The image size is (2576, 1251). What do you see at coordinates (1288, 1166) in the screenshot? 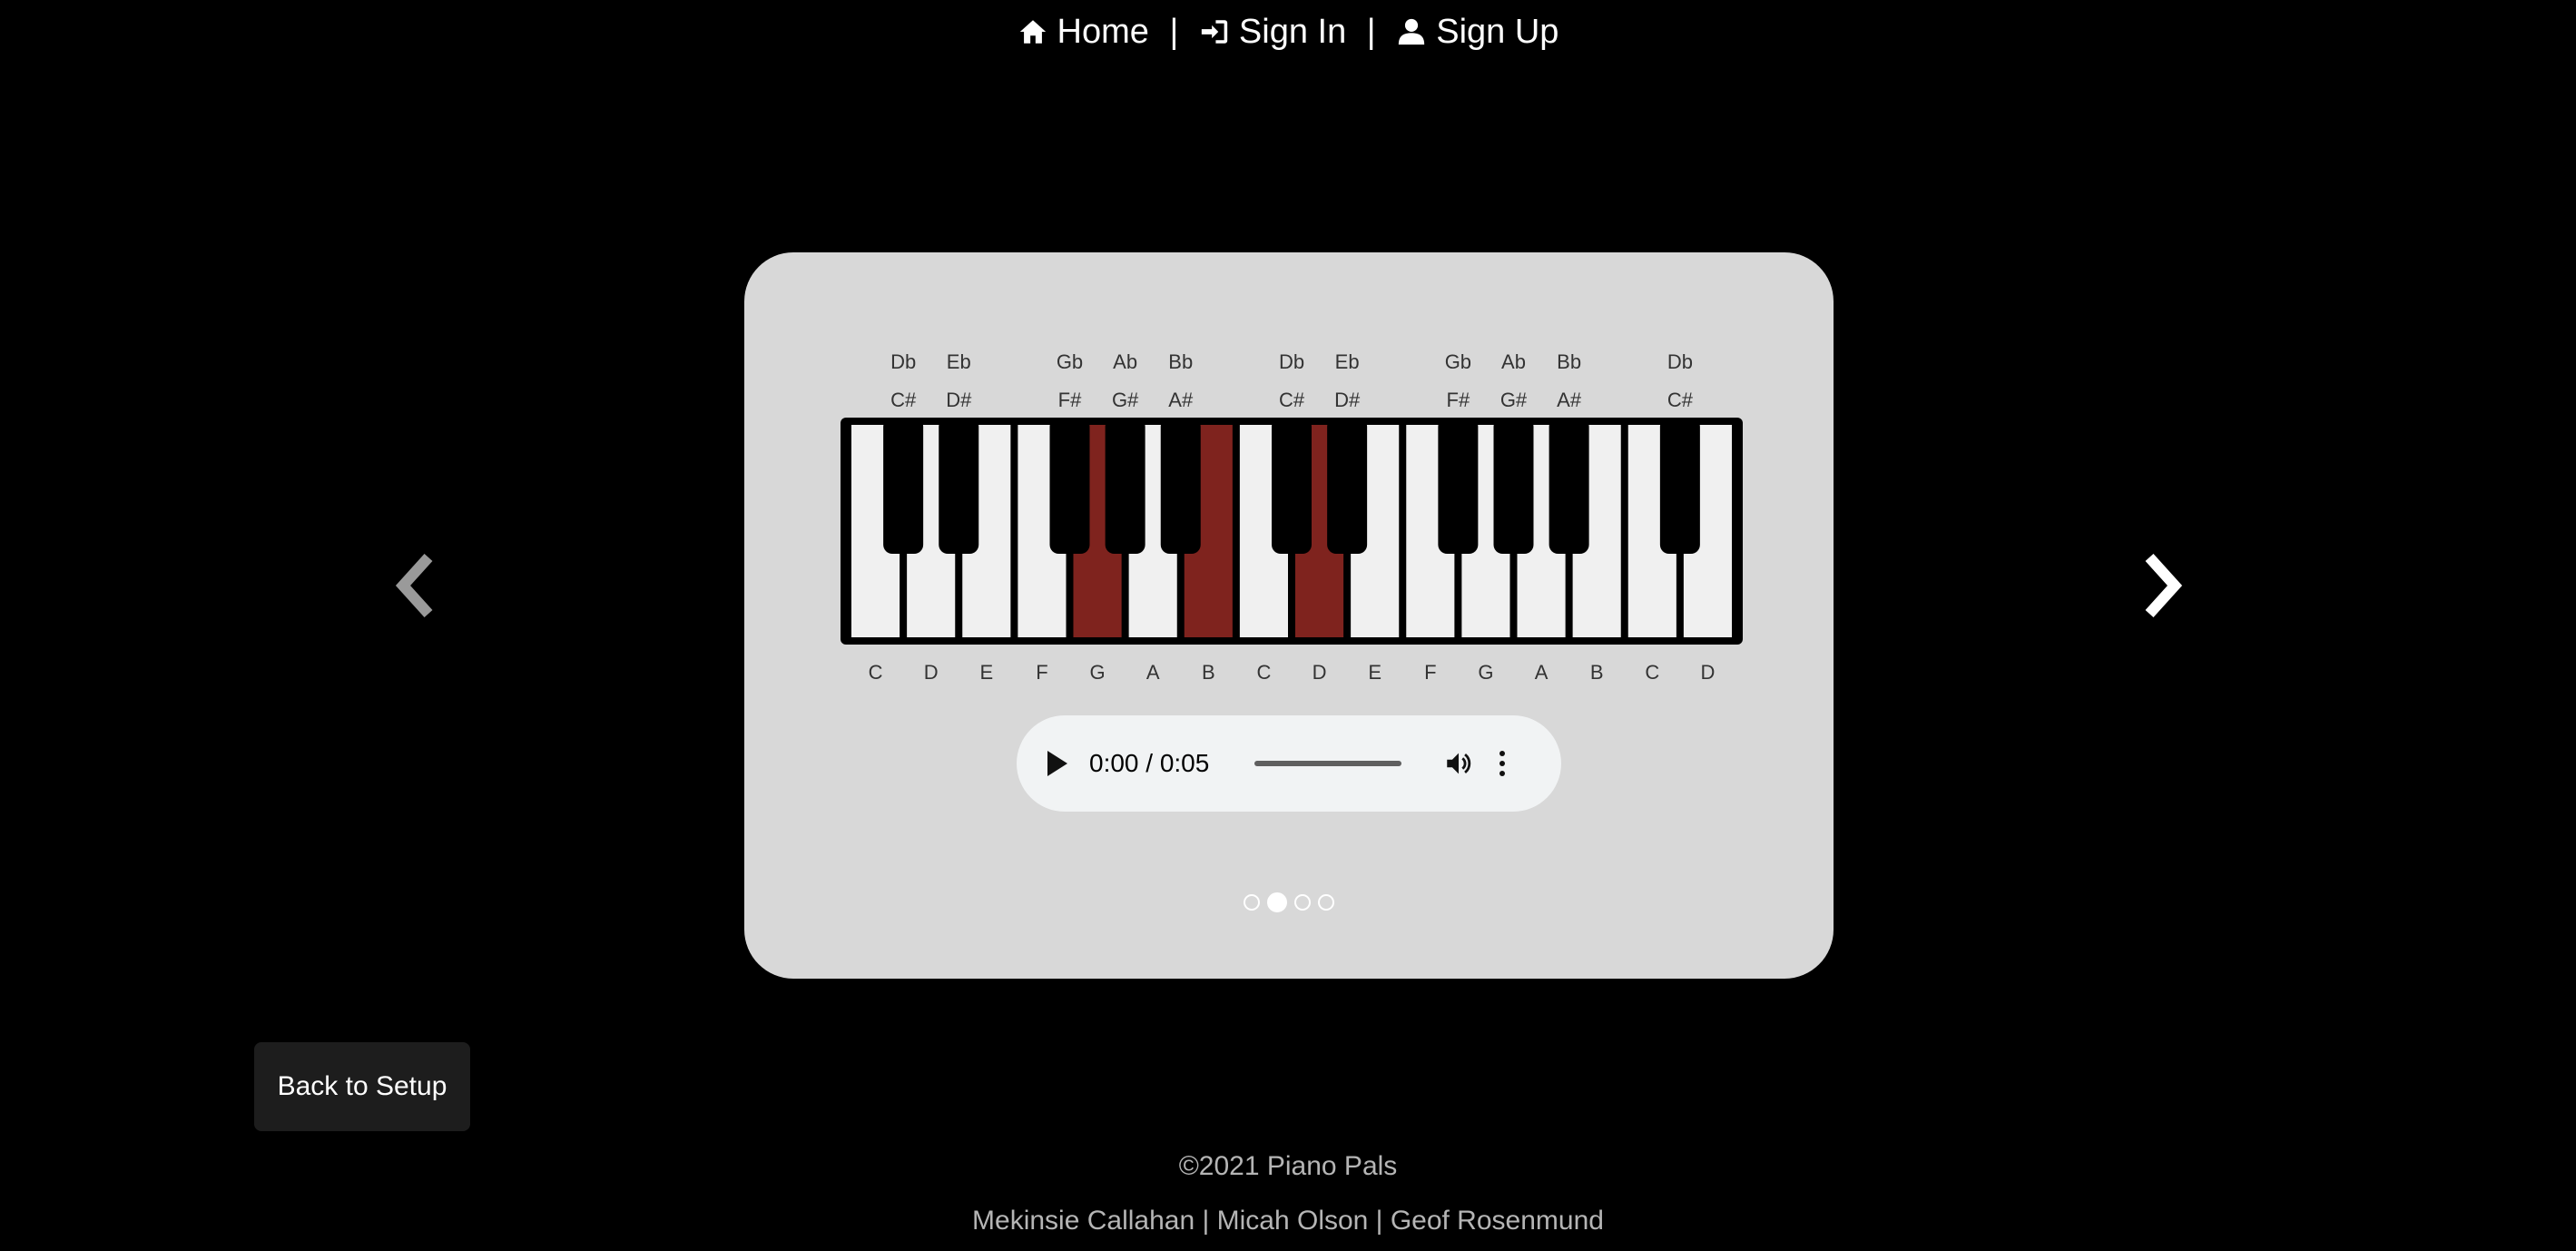
I see `footer-copyright: ©2021 Piano Pals` at bounding box center [1288, 1166].